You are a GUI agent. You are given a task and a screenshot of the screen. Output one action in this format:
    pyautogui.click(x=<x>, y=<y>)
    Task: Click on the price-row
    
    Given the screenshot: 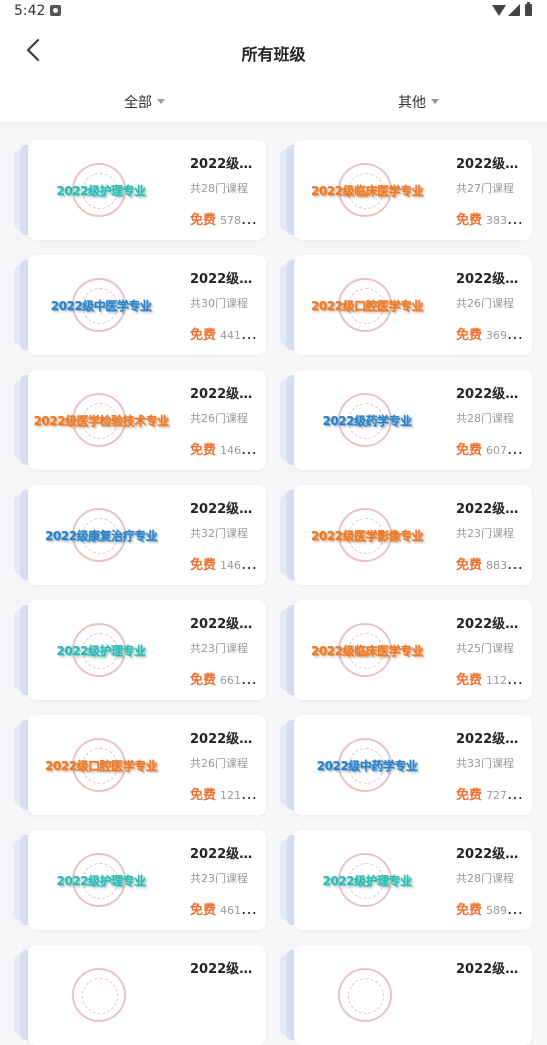 What is the action you would take?
    pyautogui.click(x=490, y=999)
    